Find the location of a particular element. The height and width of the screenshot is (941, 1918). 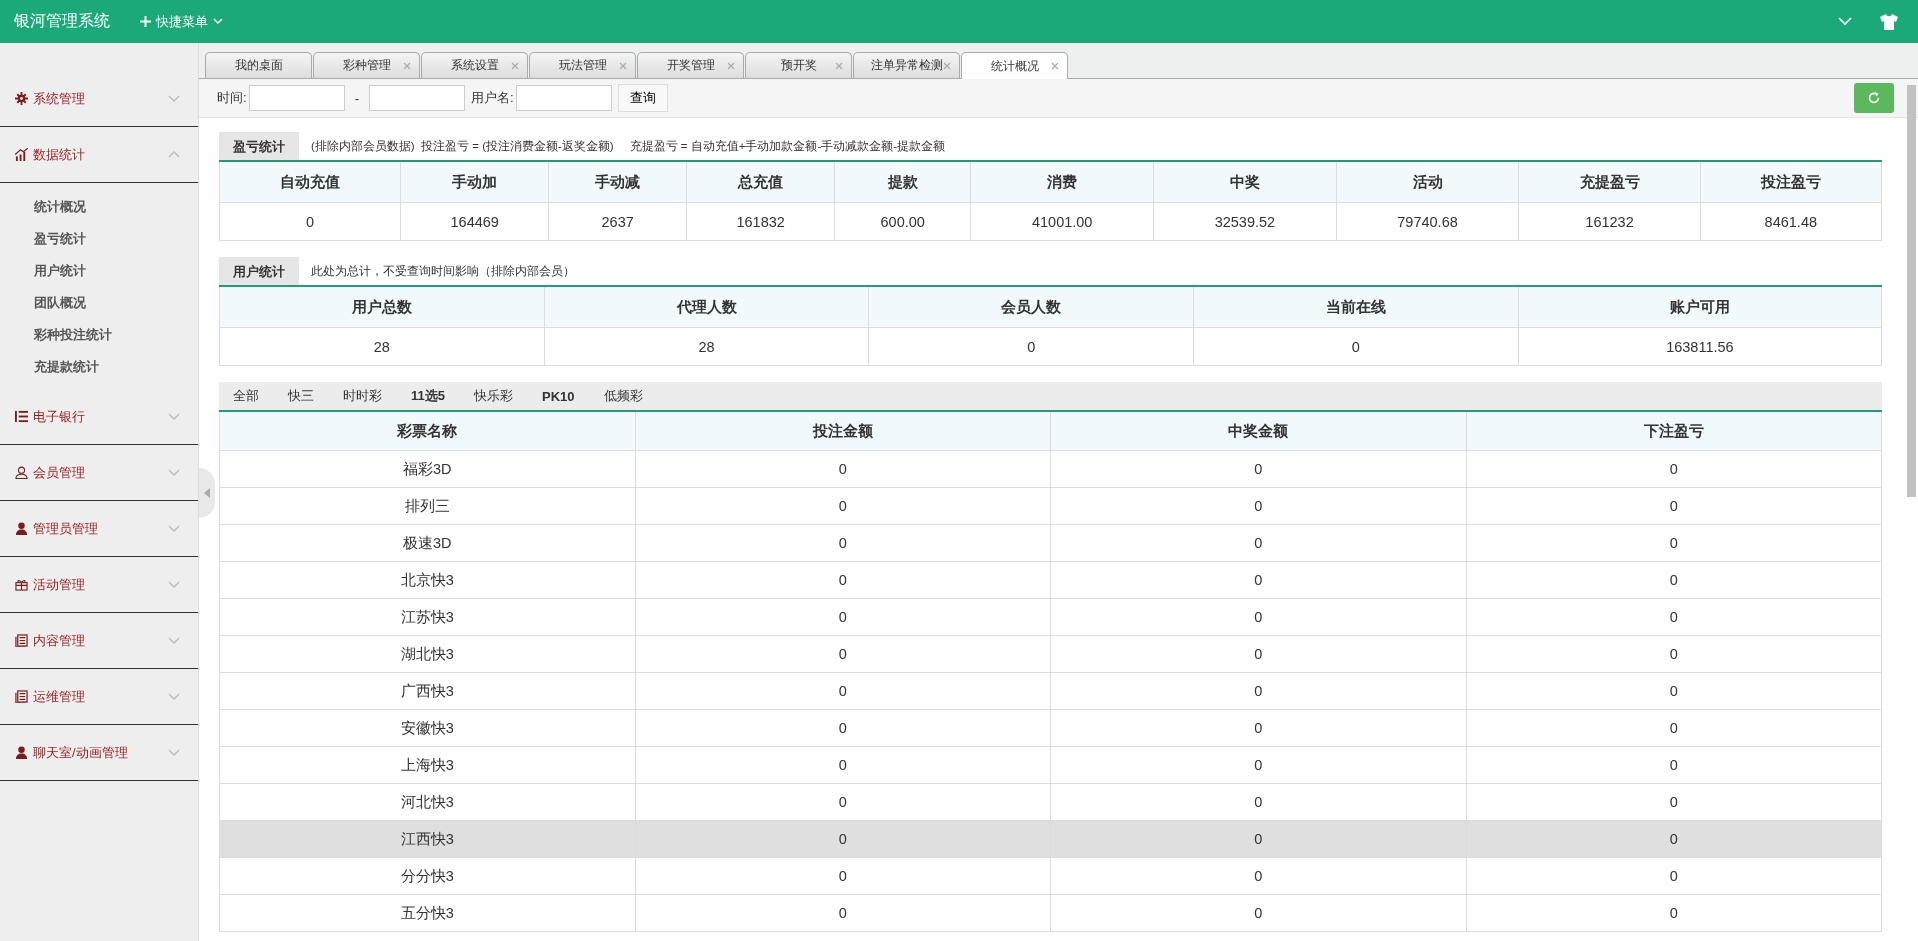

column-header: 投注盈亏 is located at coordinates (1791, 182).